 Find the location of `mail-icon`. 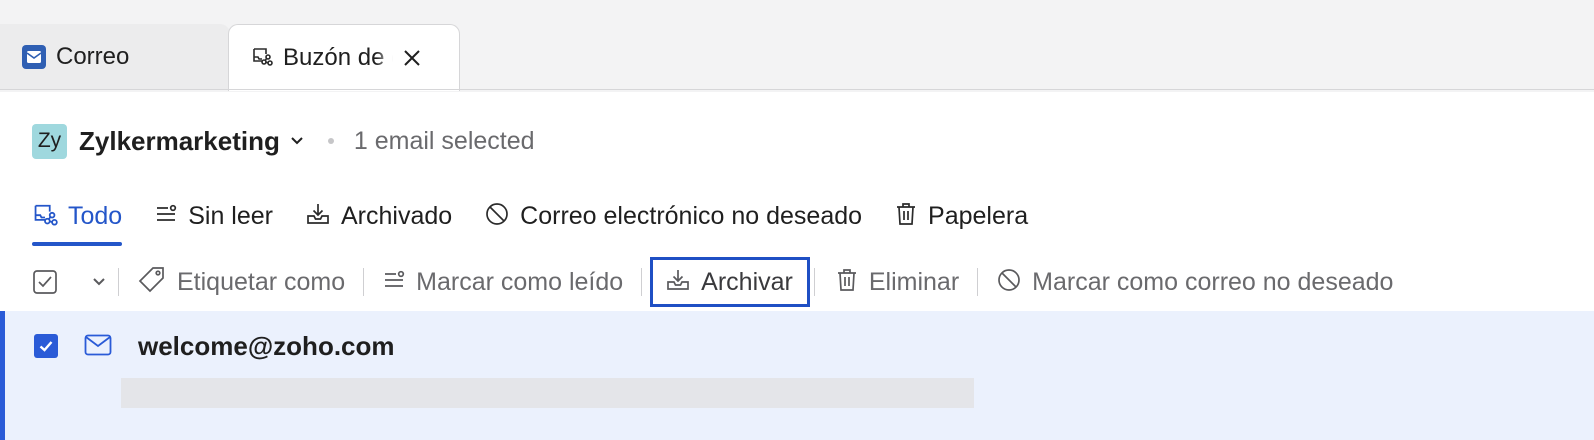

mail-icon is located at coordinates (34, 57).